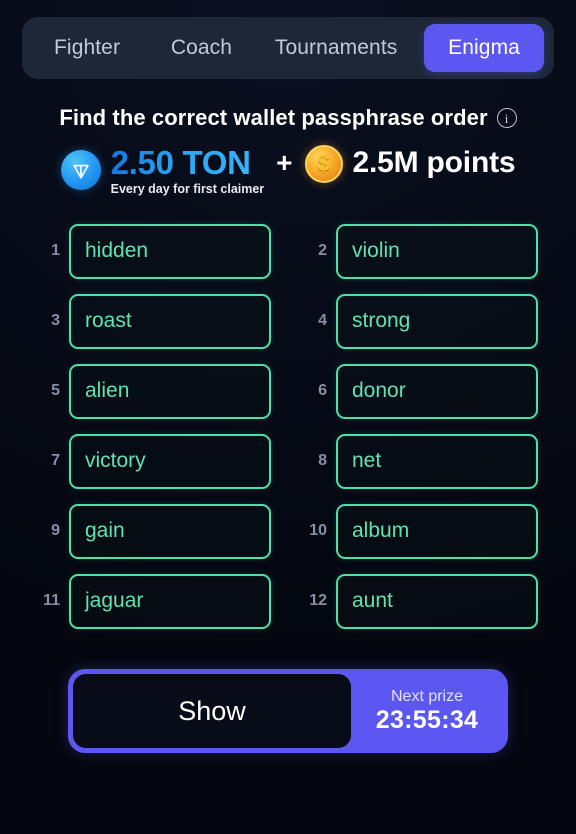 Image resolution: width=576 pixels, height=834 pixels. What do you see at coordinates (322, 390) in the screenshot?
I see `word-index: 6` at bounding box center [322, 390].